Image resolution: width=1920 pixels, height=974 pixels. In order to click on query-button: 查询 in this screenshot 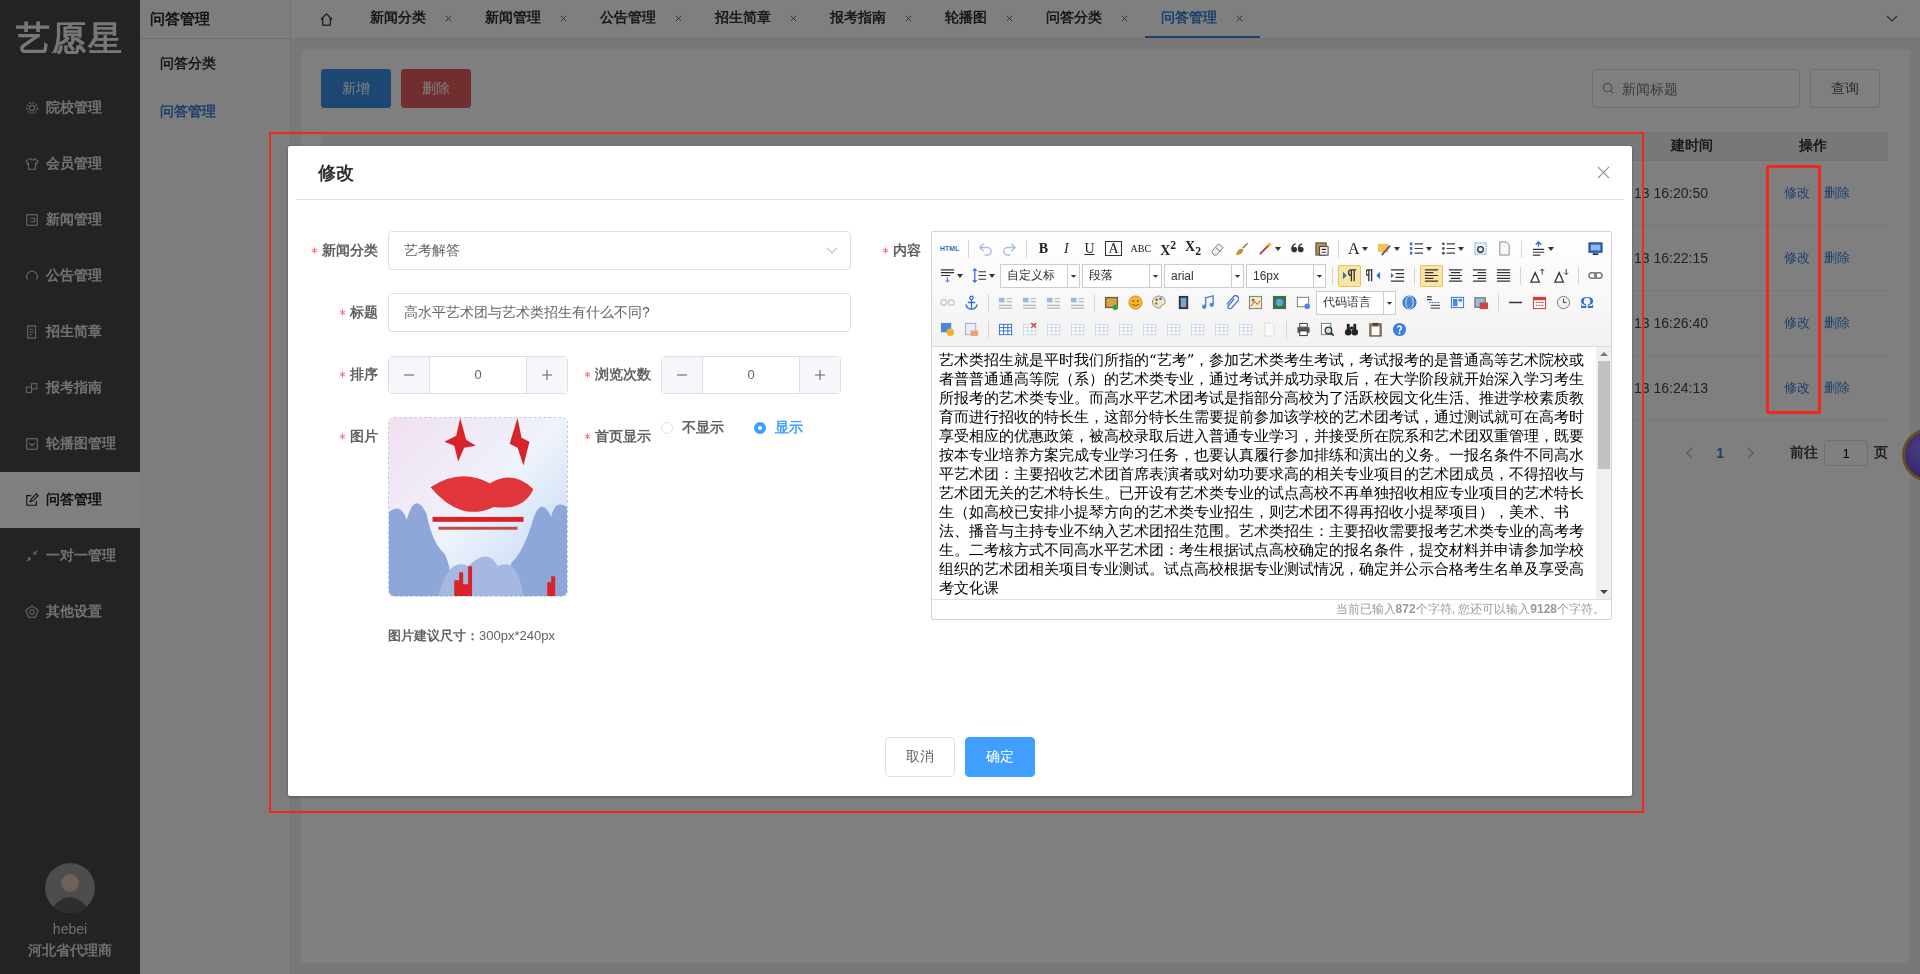, I will do `click(1845, 88)`.